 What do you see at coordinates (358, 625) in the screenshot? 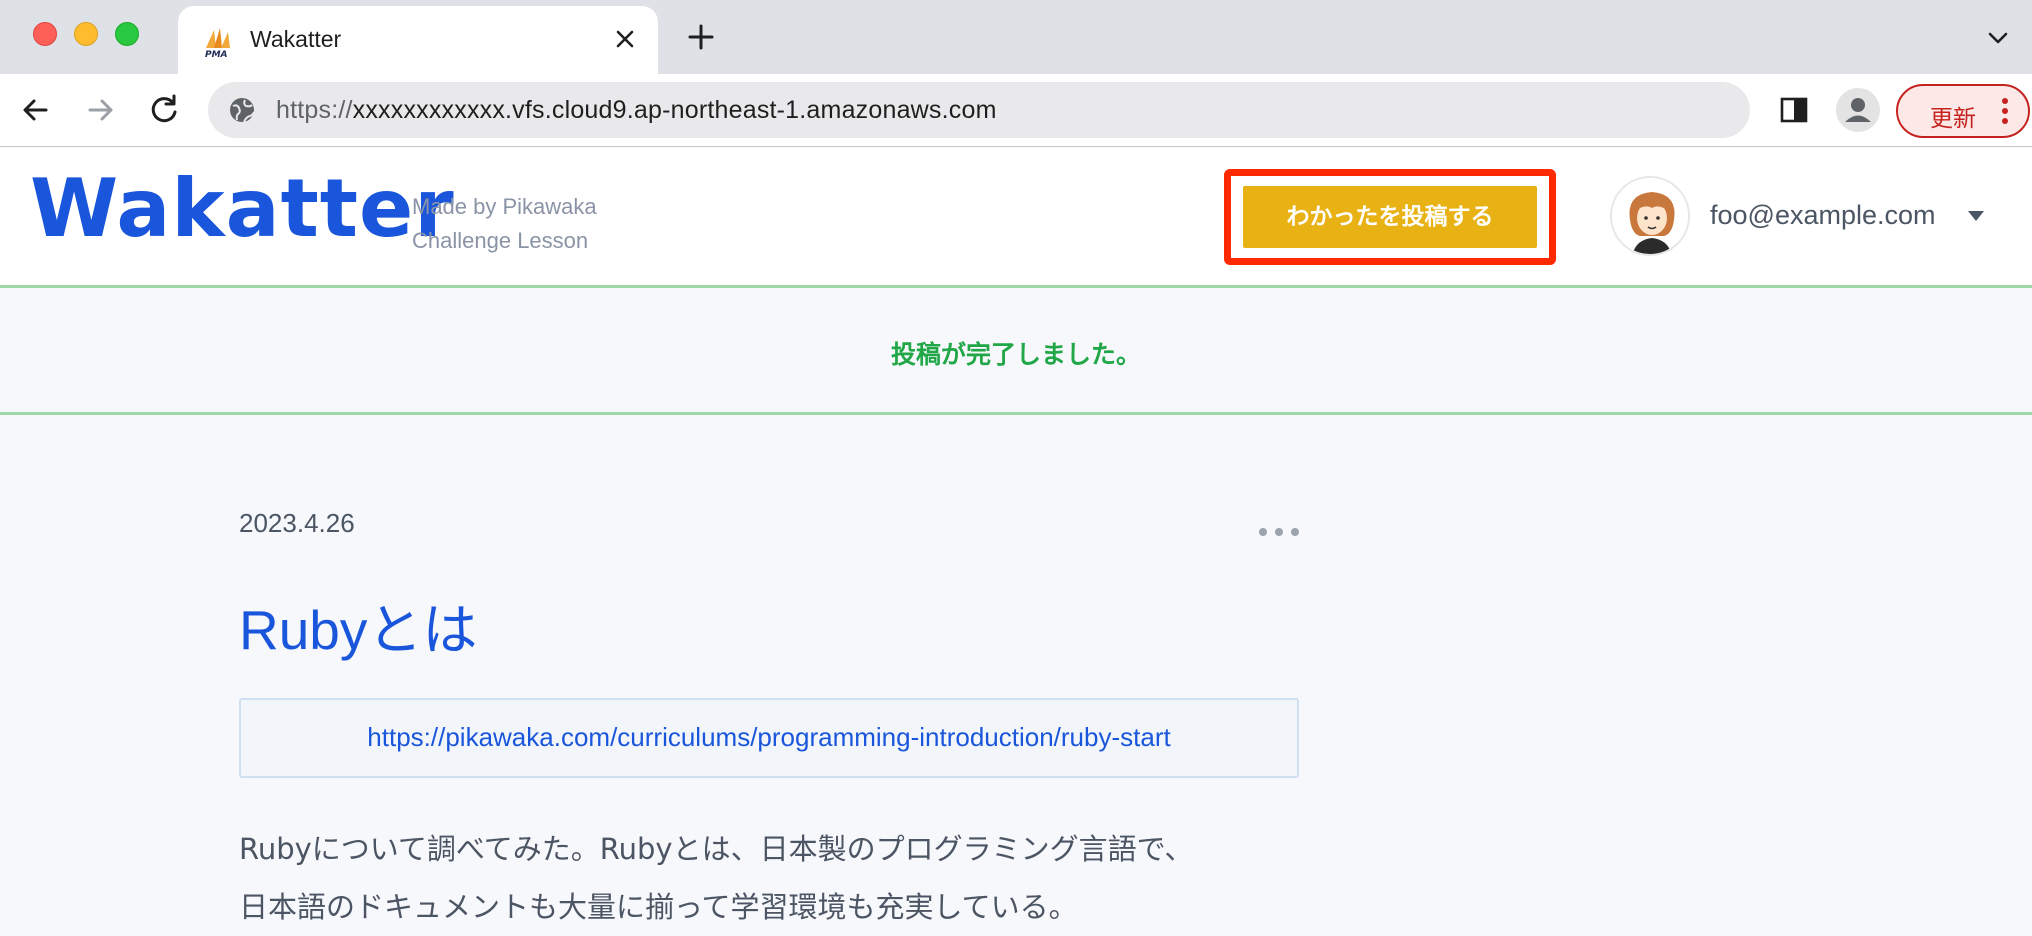
I see `post-title: Rubyとは` at bounding box center [358, 625].